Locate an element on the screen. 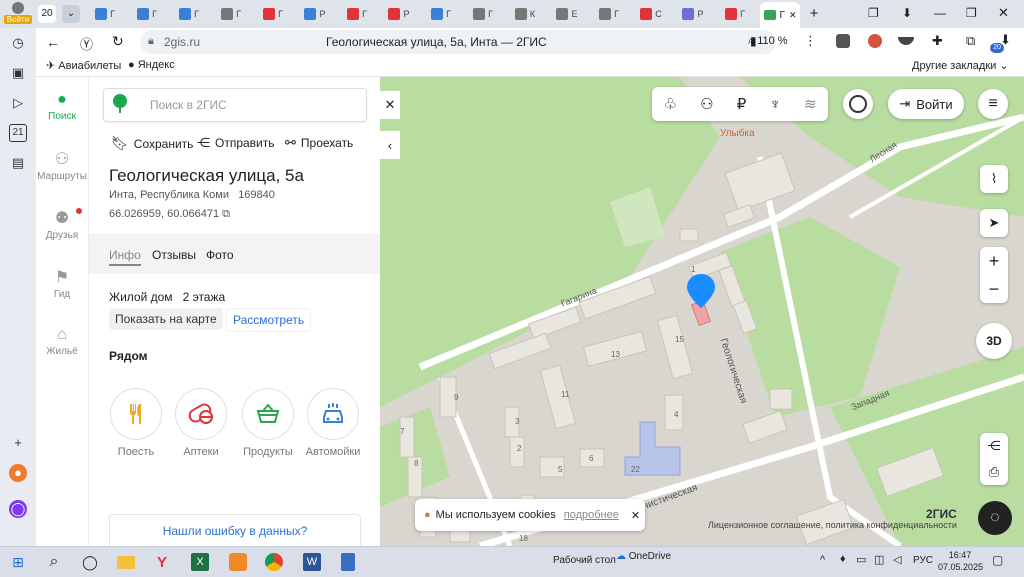  clock: 16:47 07.05.2025 is located at coordinates (960, 561).